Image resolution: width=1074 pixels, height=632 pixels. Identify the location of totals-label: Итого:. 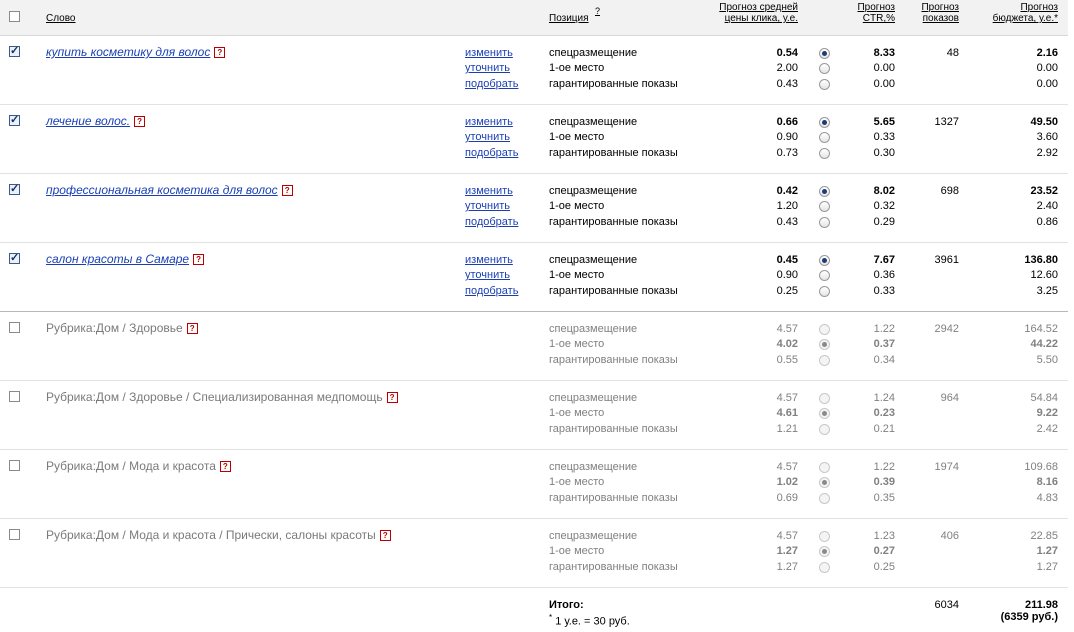
(566, 605).